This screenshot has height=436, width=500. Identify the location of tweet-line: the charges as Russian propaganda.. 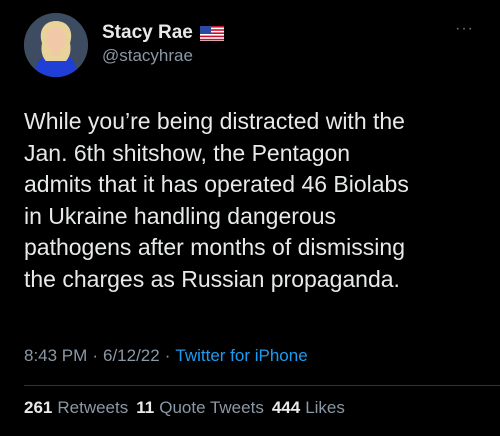
(212, 278).